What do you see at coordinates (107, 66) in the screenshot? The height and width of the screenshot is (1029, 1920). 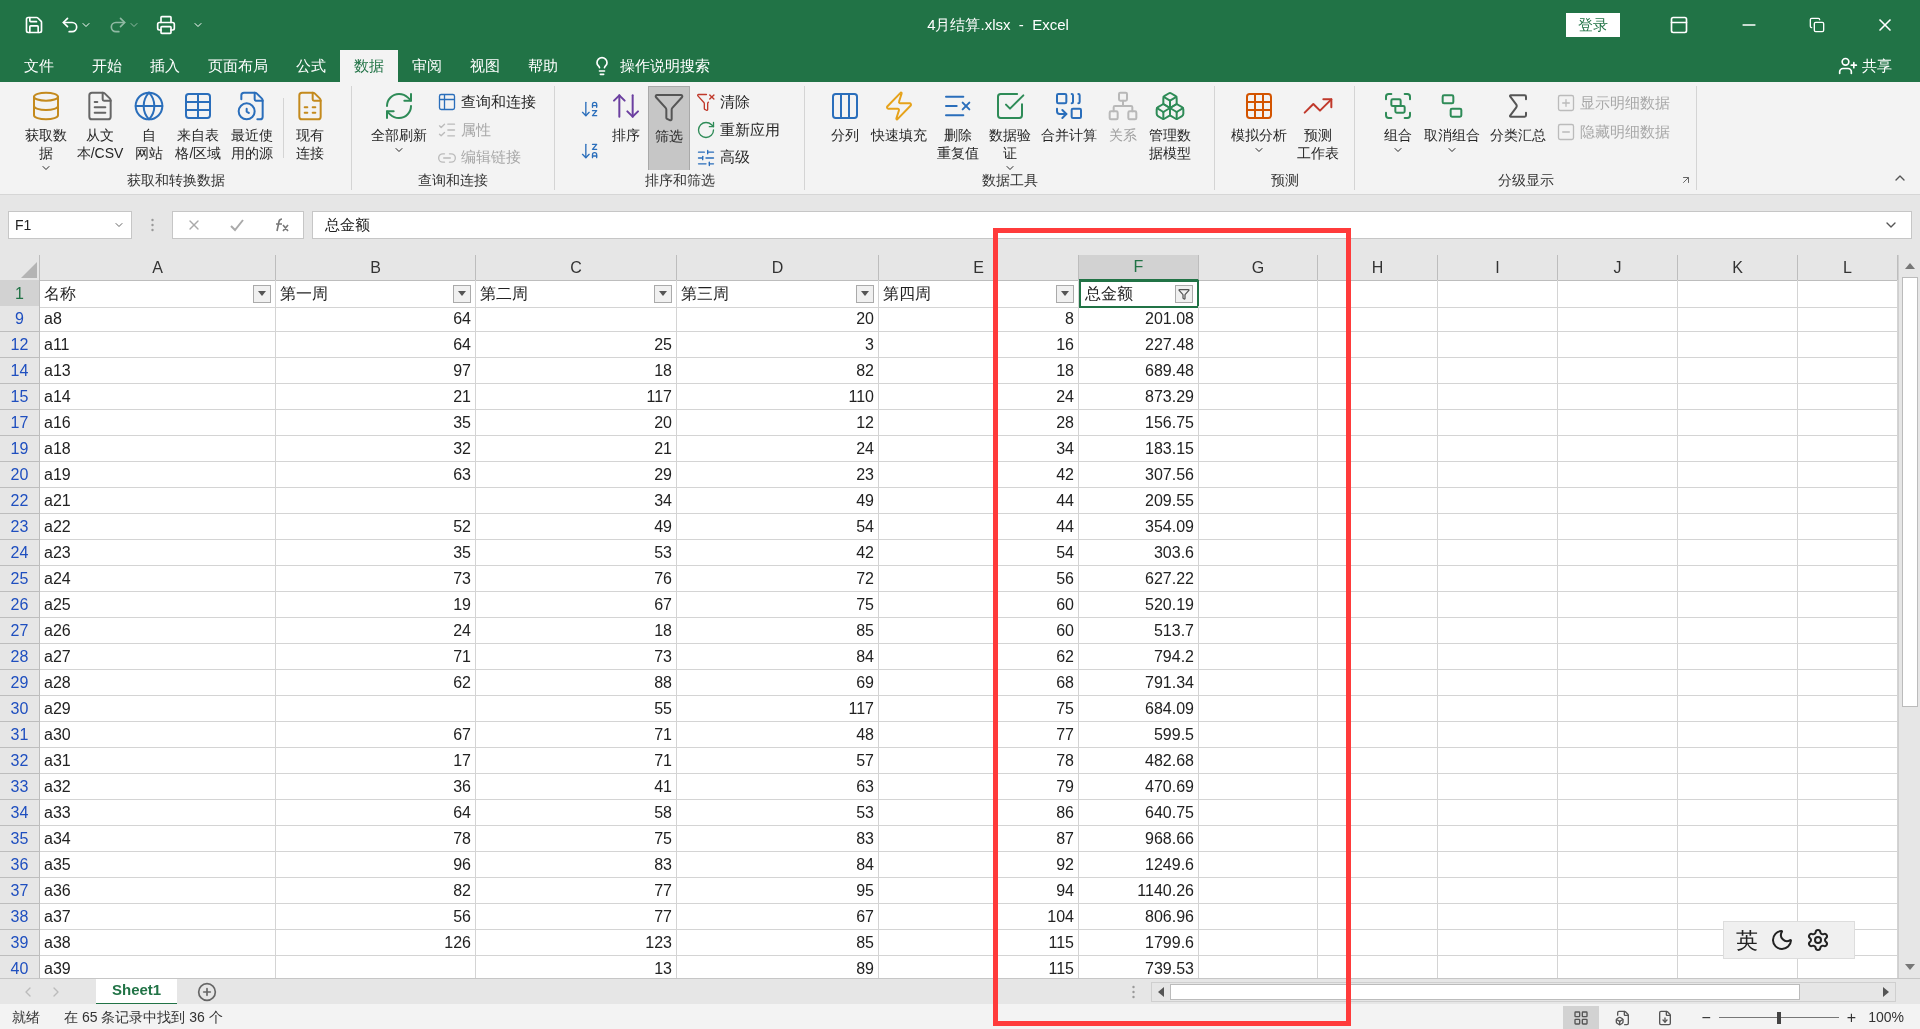 I see `ribbon-tab: 开始` at bounding box center [107, 66].